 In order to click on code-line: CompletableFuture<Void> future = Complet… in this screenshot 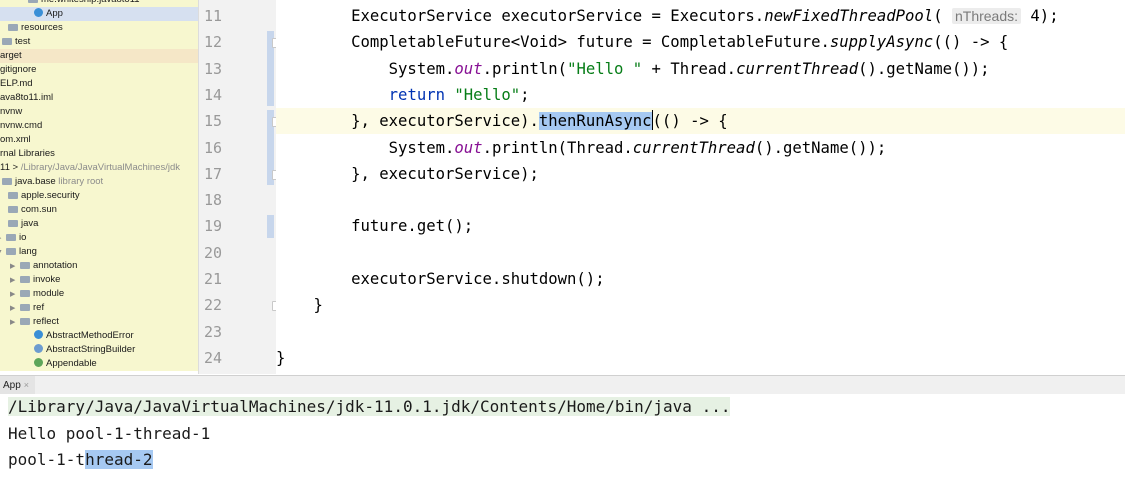, I will do `click(700, 42)`.